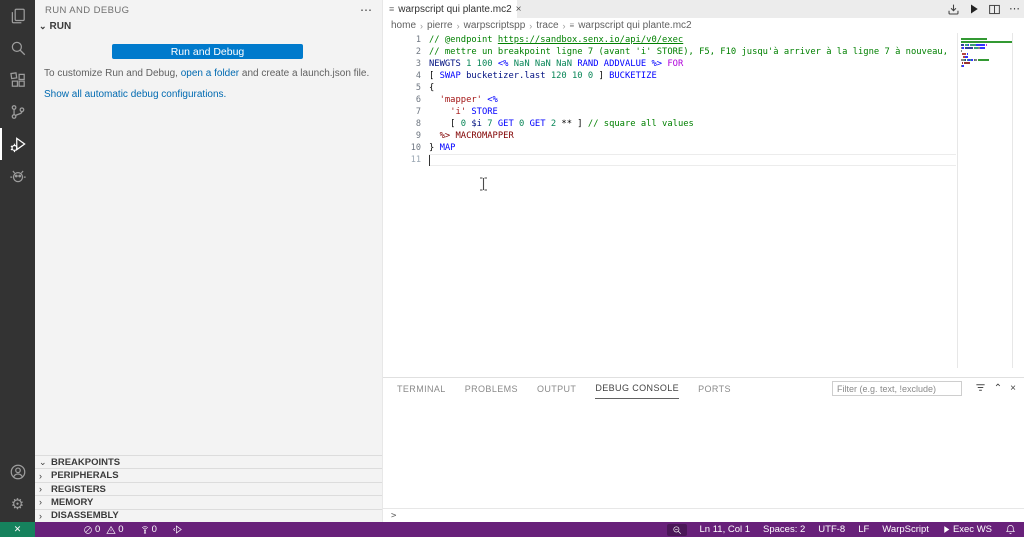  What do you see at coordinates (406, 112) in the screenshot?
I see `line-number: 7` at bounding box center [406, 112].